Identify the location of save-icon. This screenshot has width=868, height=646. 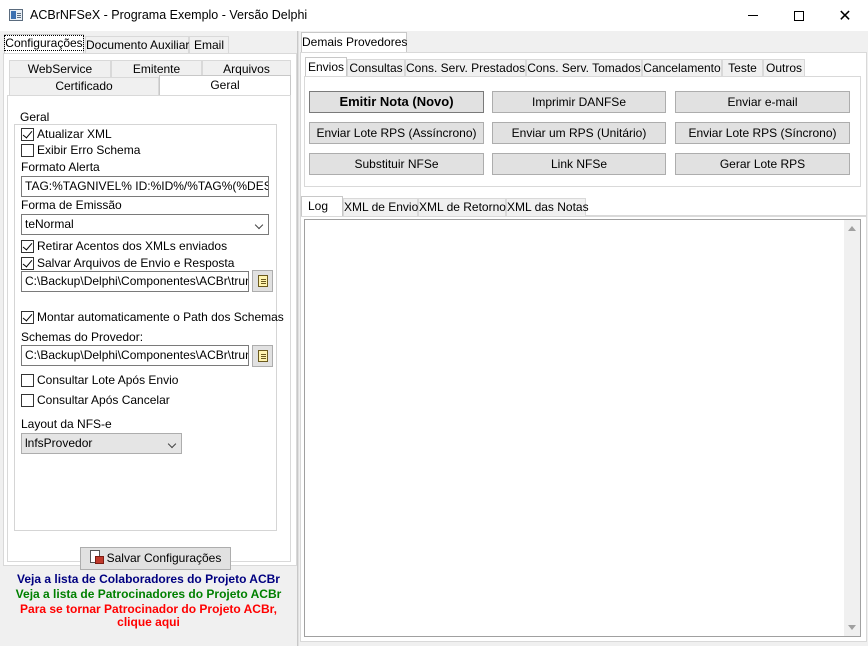
(96, 557).